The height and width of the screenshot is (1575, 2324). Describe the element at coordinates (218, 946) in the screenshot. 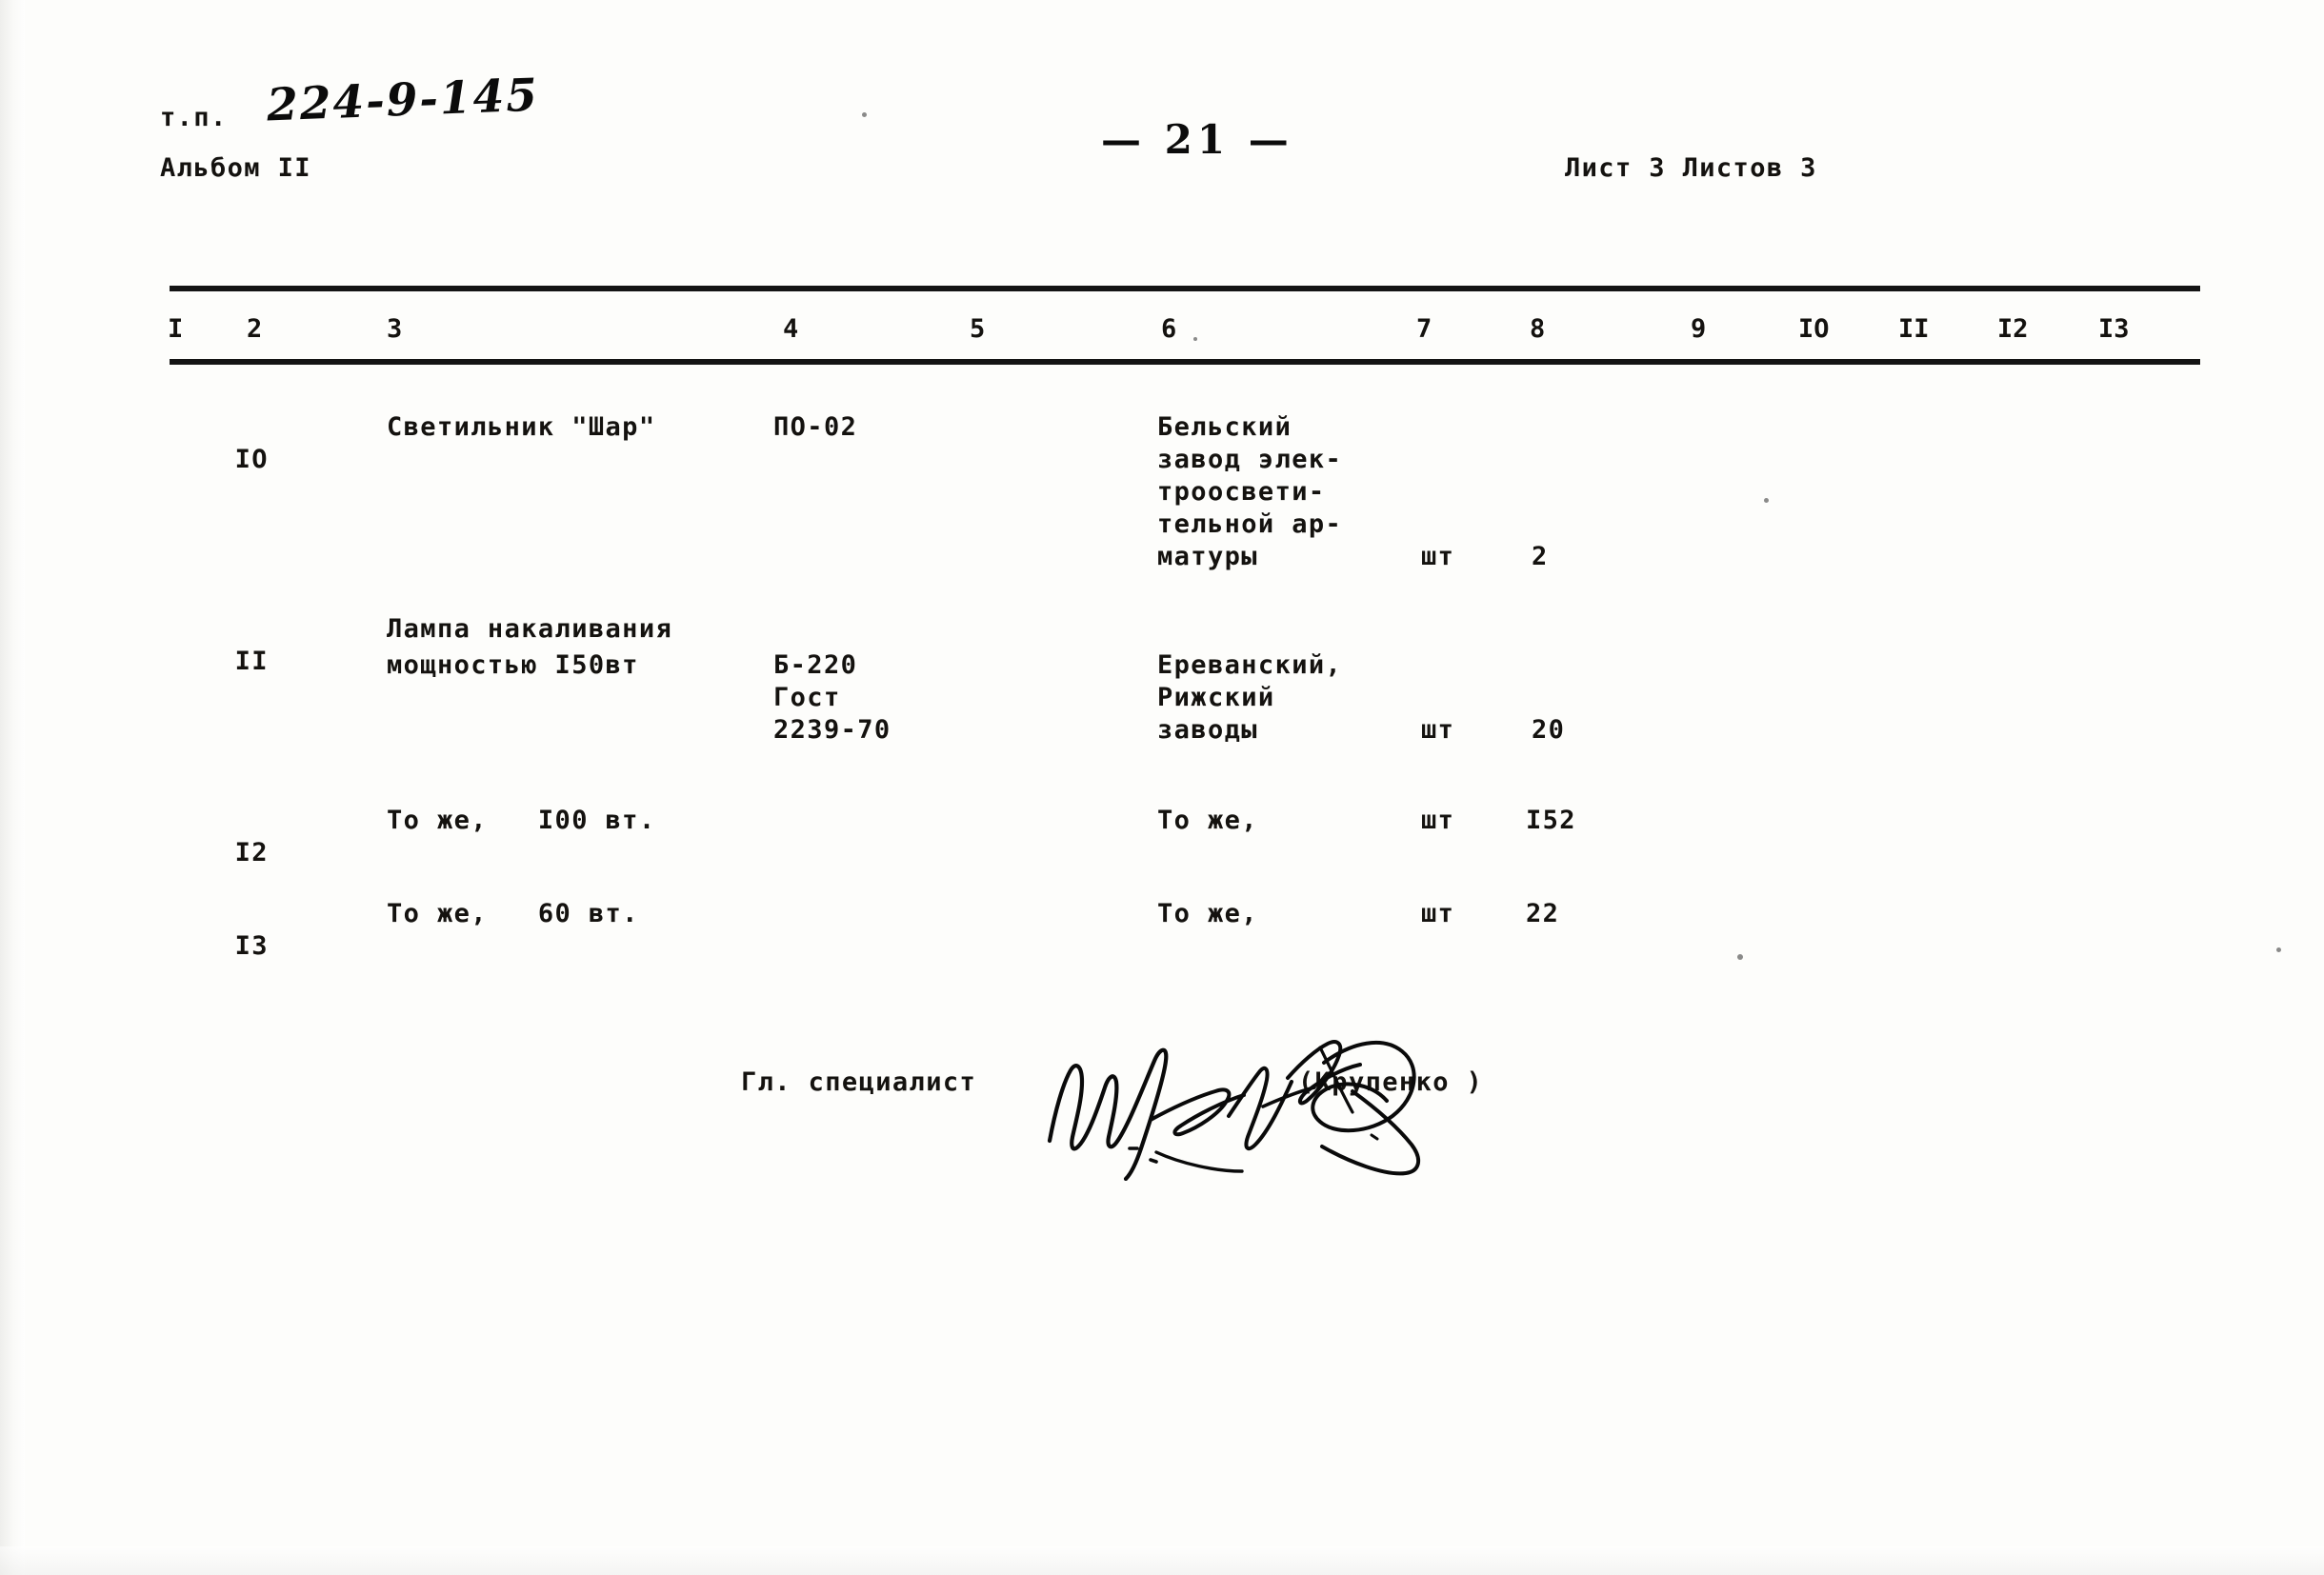

I see `table-row: I3` at that location.